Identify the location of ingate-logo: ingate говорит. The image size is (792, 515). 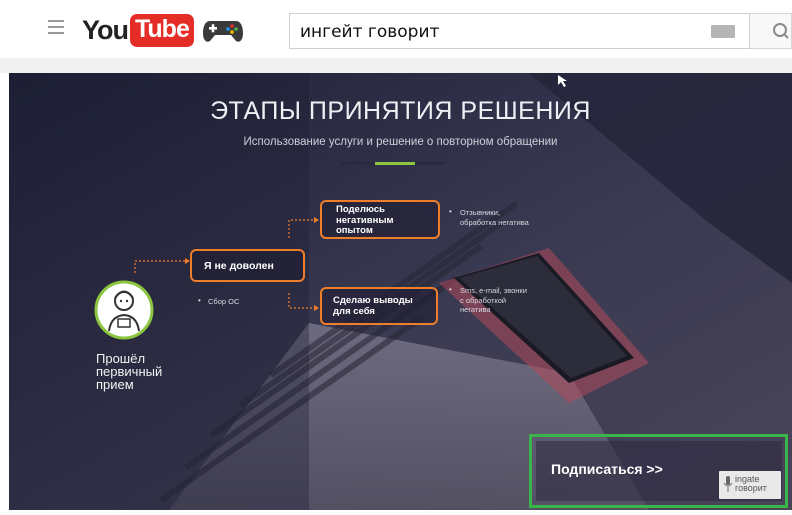
(750, 485).